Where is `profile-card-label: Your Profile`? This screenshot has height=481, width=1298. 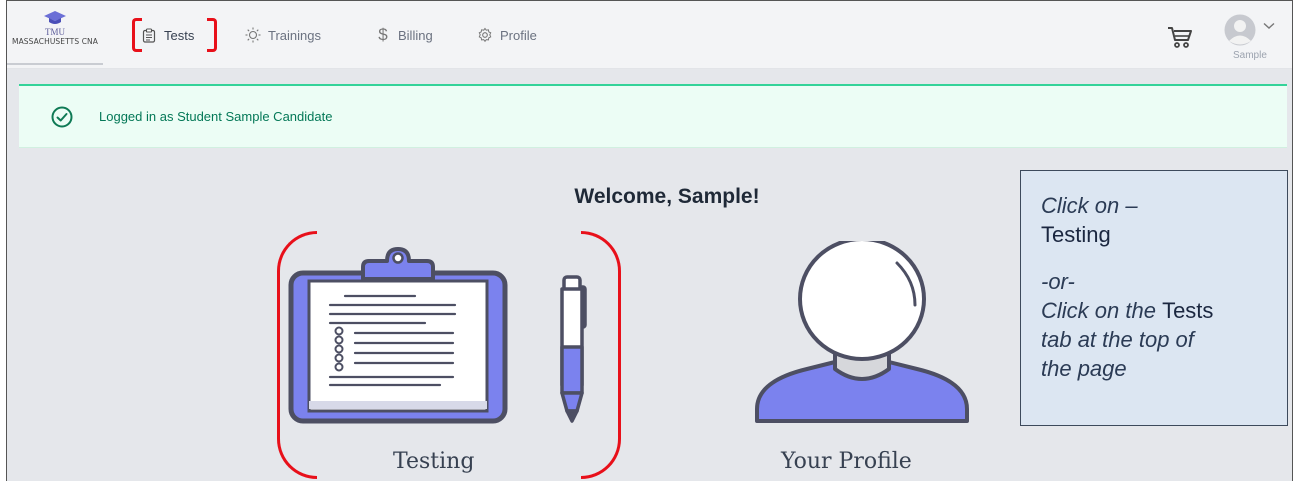
profile-card-label: Your Profile is located at coordinates (846, 461).